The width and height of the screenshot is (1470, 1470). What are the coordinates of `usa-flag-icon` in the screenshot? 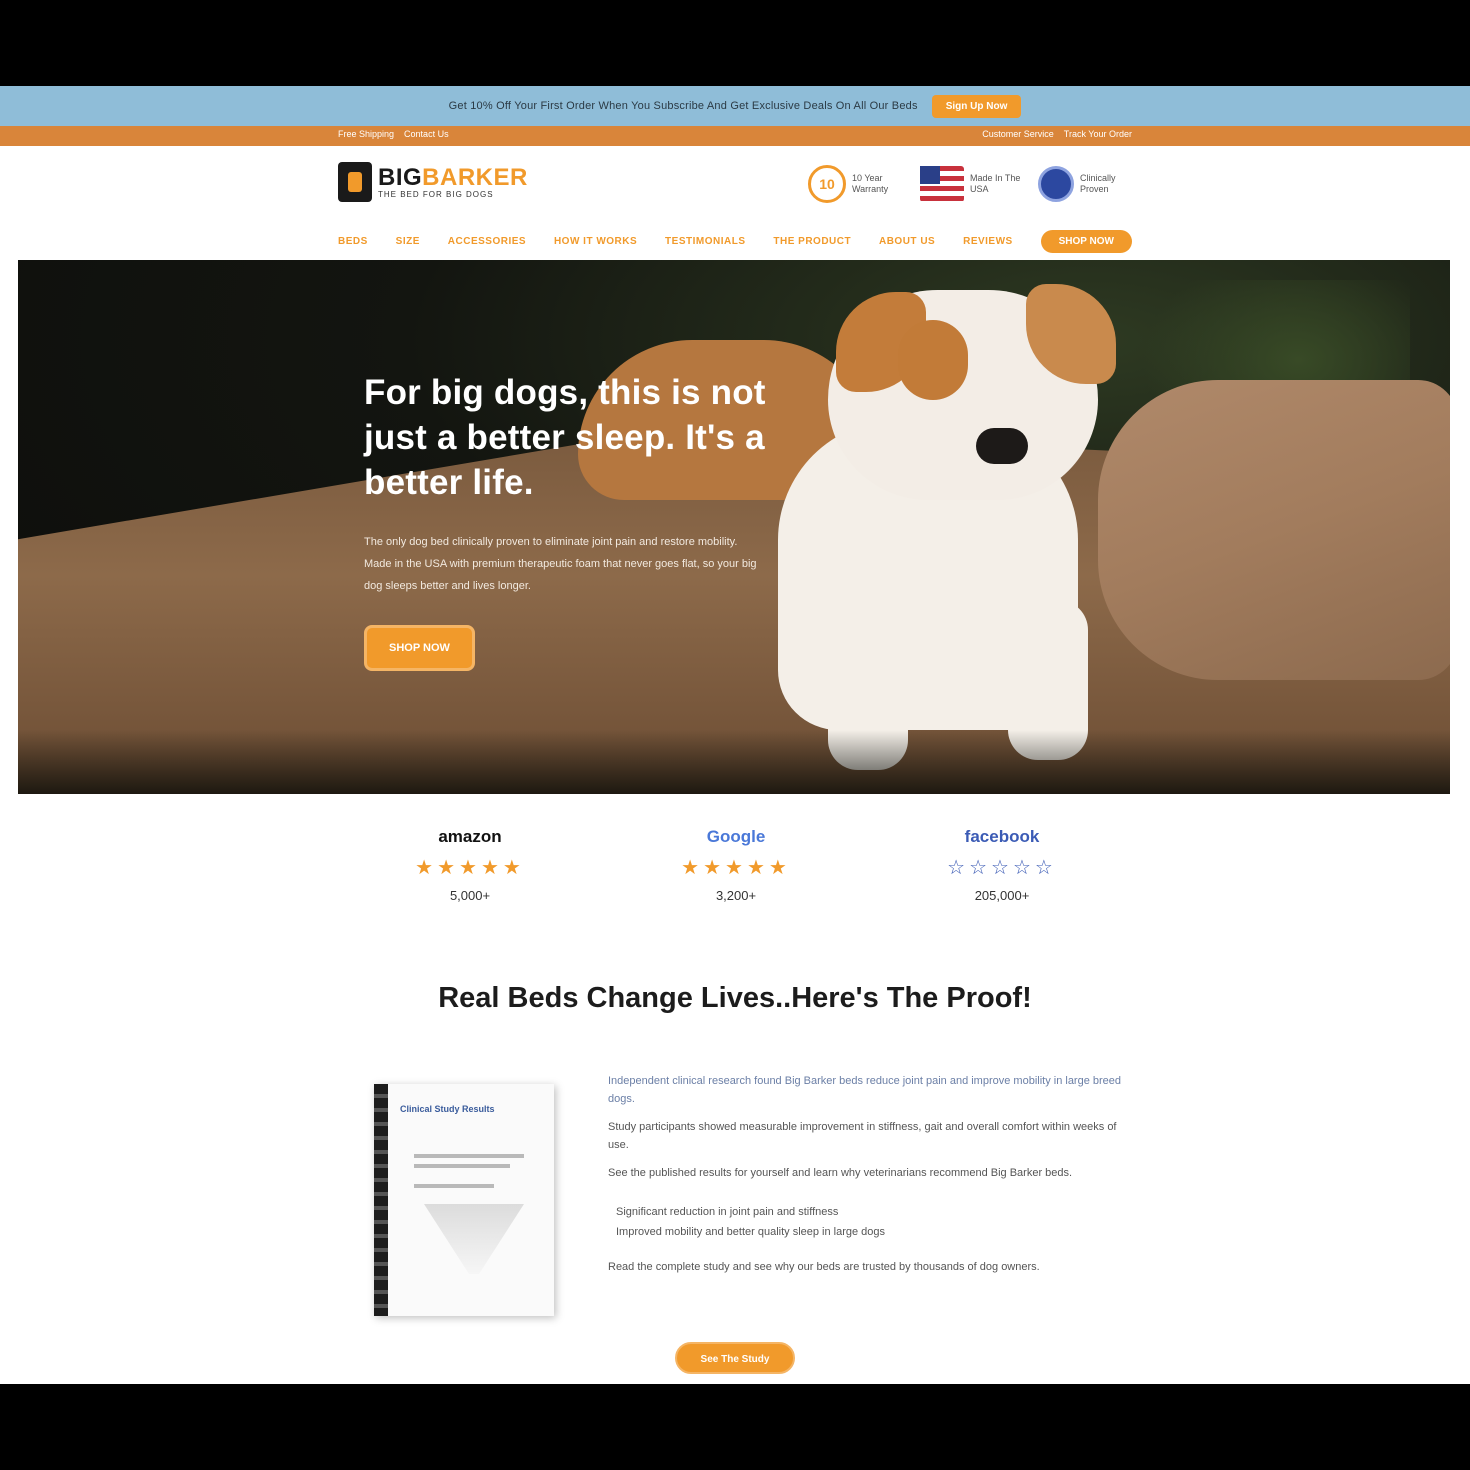 It's located at (942, 184).